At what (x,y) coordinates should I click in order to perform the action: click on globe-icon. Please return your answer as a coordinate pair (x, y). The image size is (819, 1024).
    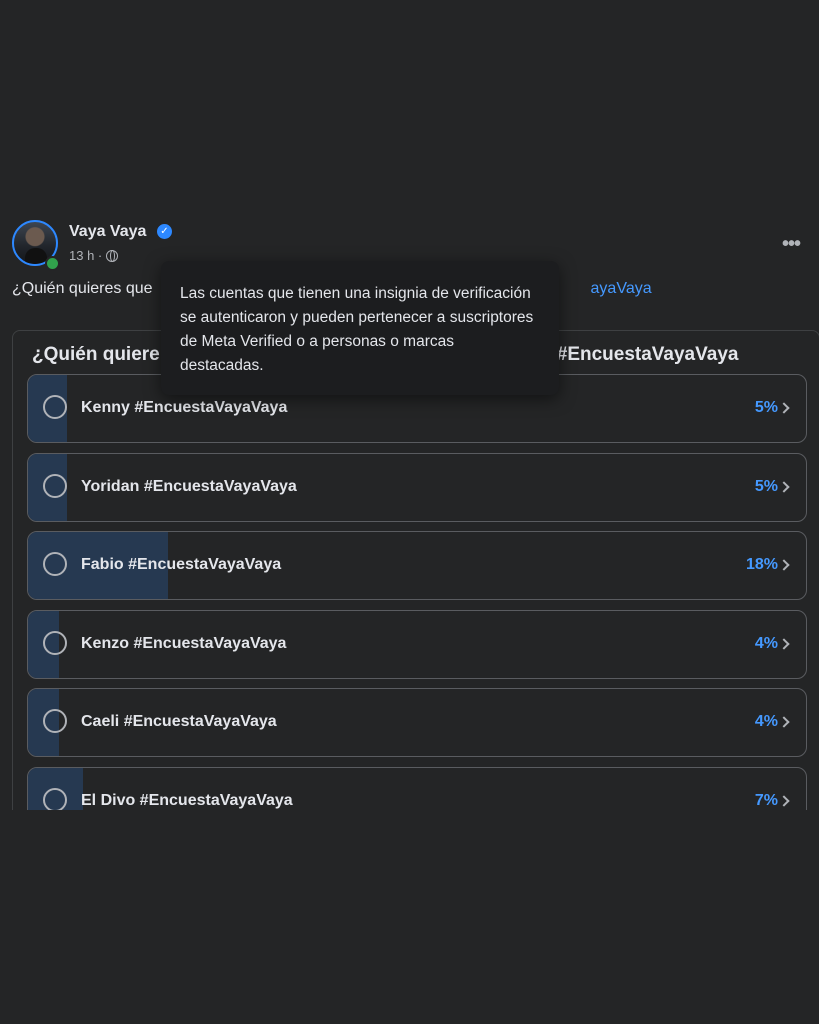
    Looking at the image, I should click on (112, 255).